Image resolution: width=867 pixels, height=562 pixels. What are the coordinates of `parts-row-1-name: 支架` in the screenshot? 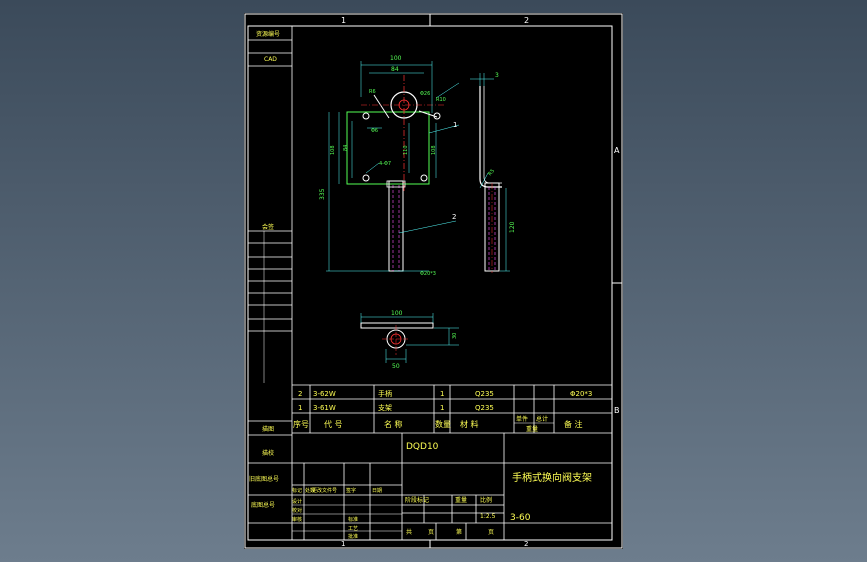 It's located at (385, 407).